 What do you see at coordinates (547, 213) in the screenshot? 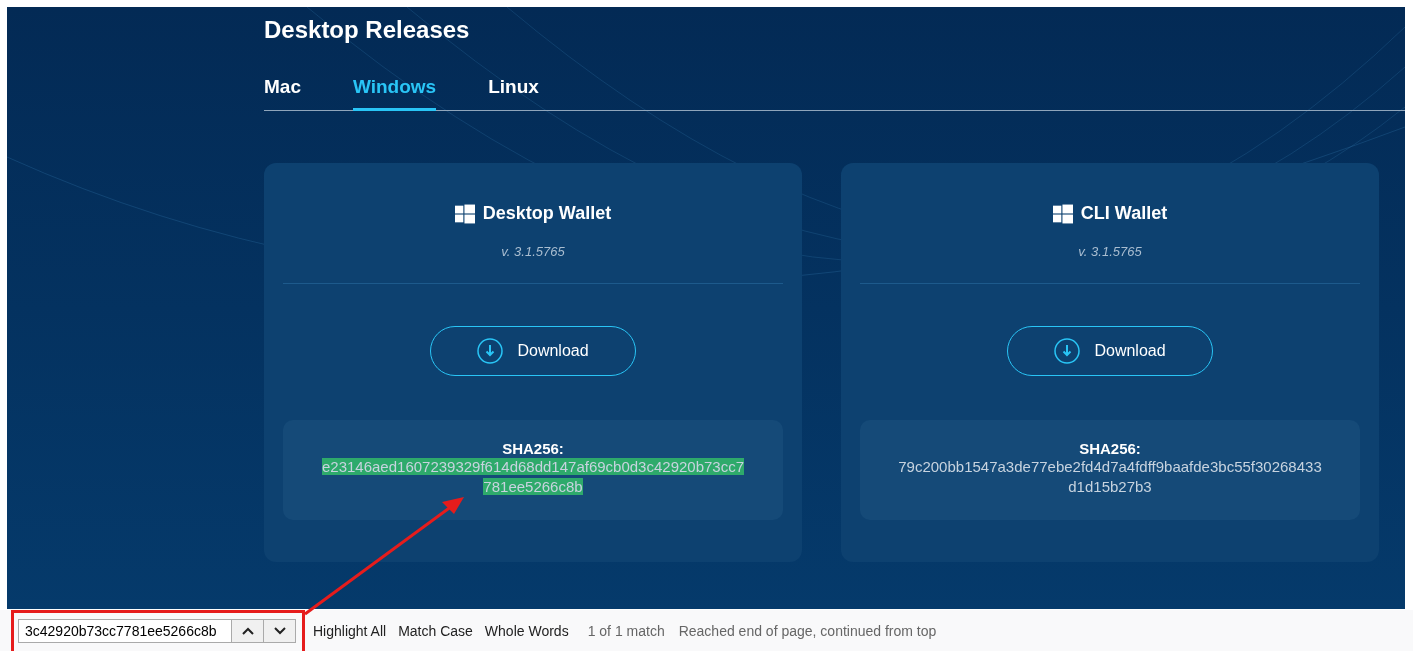
I see `card-title: Desktop Wallet` at bounding box center [547, 213].